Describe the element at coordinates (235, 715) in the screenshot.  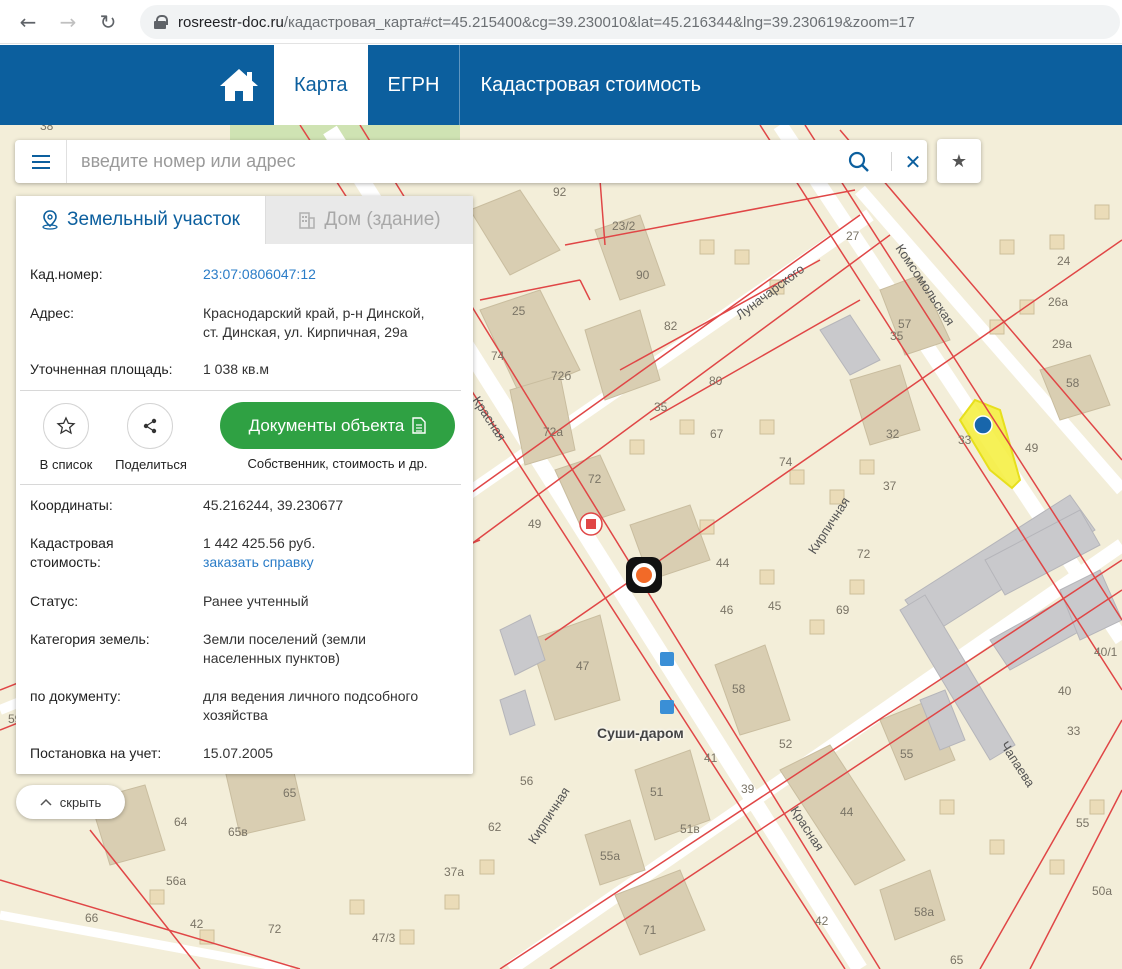
I see `doc-line: хозяйства` at that location.